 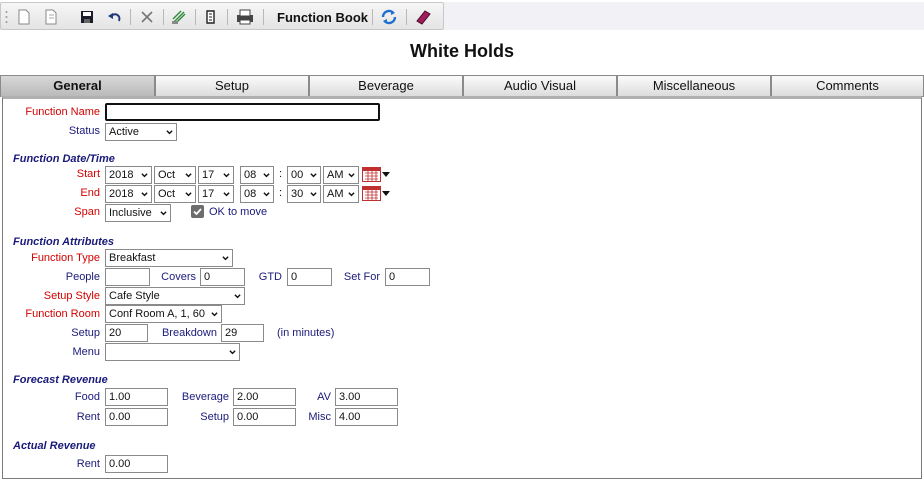 I want to click on status-select: Active, so click(x=141, y=132).